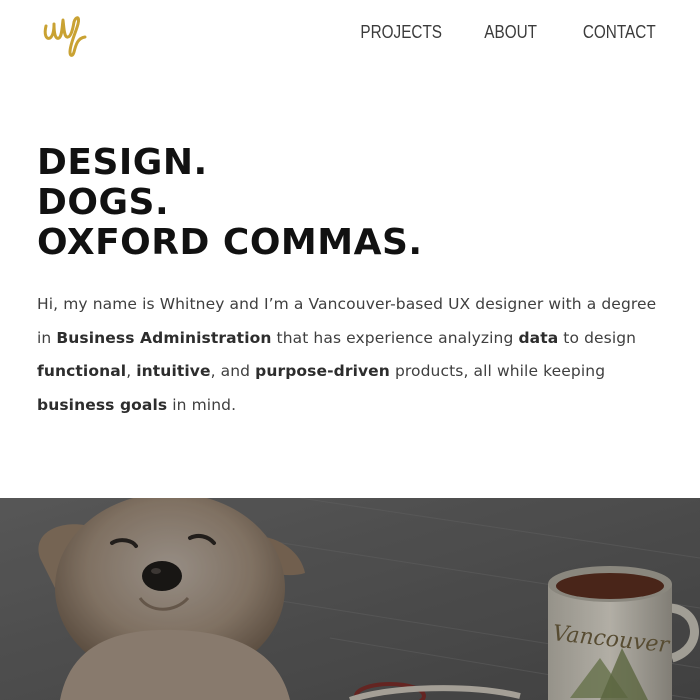 This screenshot has width=700, height=700. I want to click on headline-line-2: DOGS., so click(103, 202).